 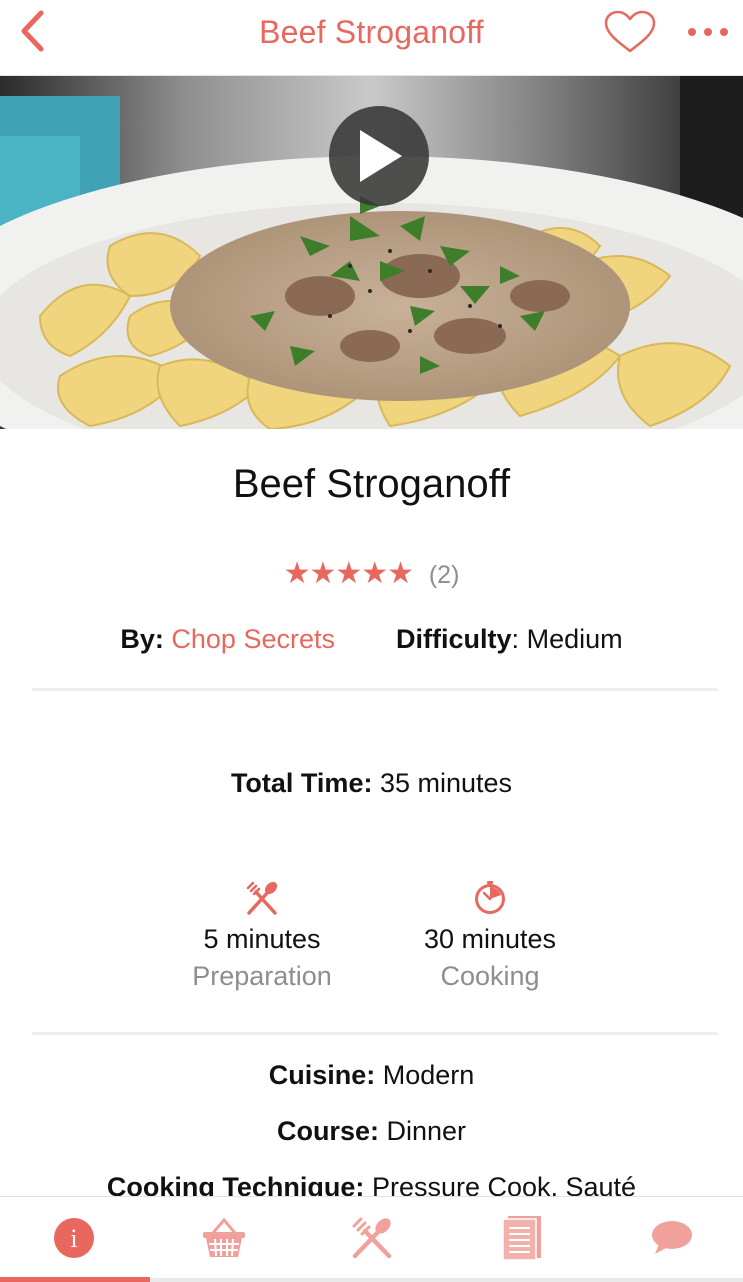 I want to click on tab-directions, so click(x=522, y=1238).